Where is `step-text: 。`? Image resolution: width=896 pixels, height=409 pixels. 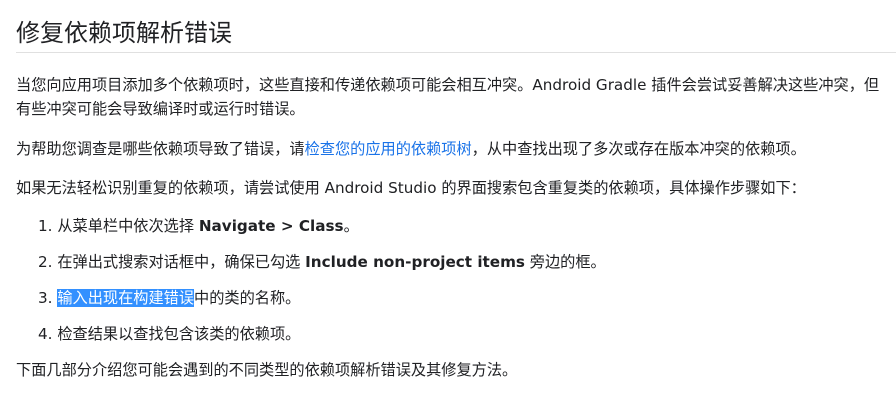 step-text: 。 is located at coordinates (351, 226).